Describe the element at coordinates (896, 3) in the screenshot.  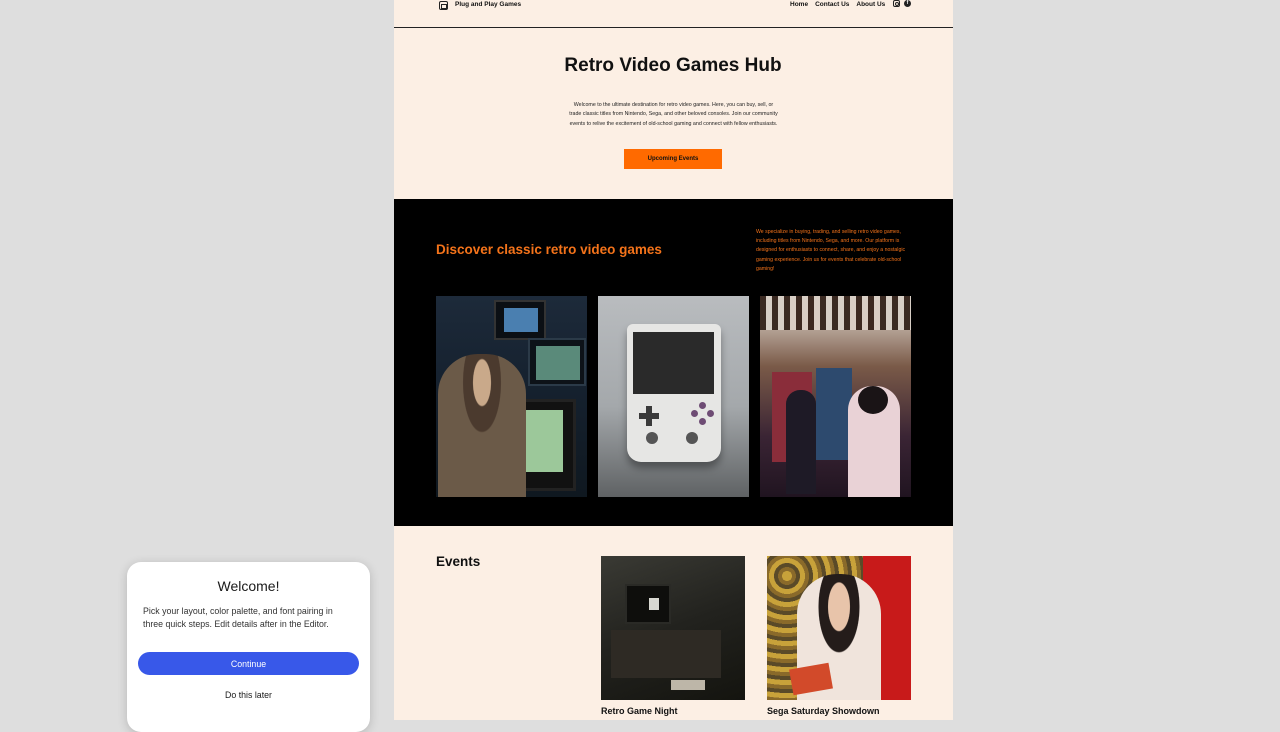
I see `instagram-icon` at that location.